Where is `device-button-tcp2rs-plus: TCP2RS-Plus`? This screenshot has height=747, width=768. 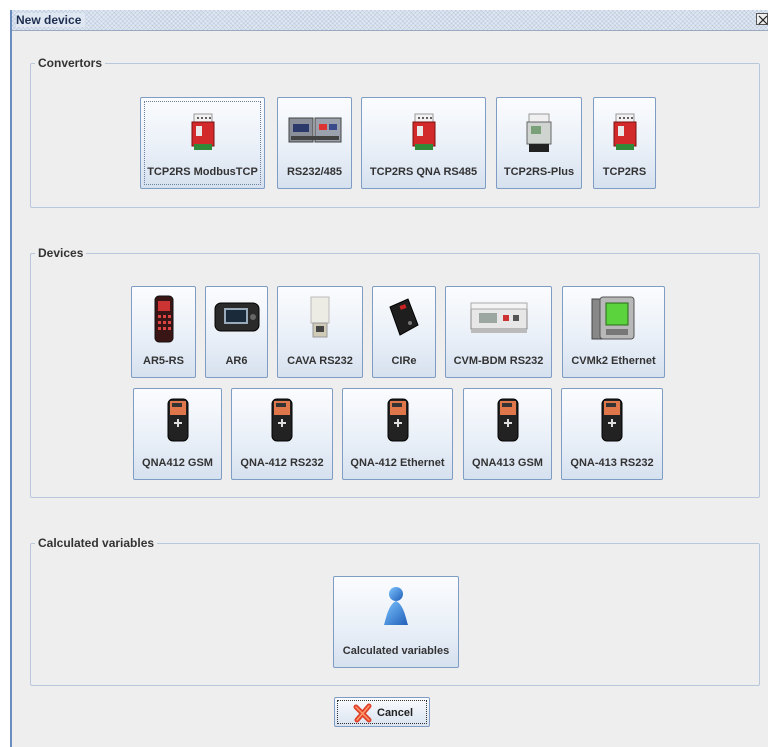 device-button-tcp2rs-plus: TCP2RS-Plus is located at coordinates (539, 143).